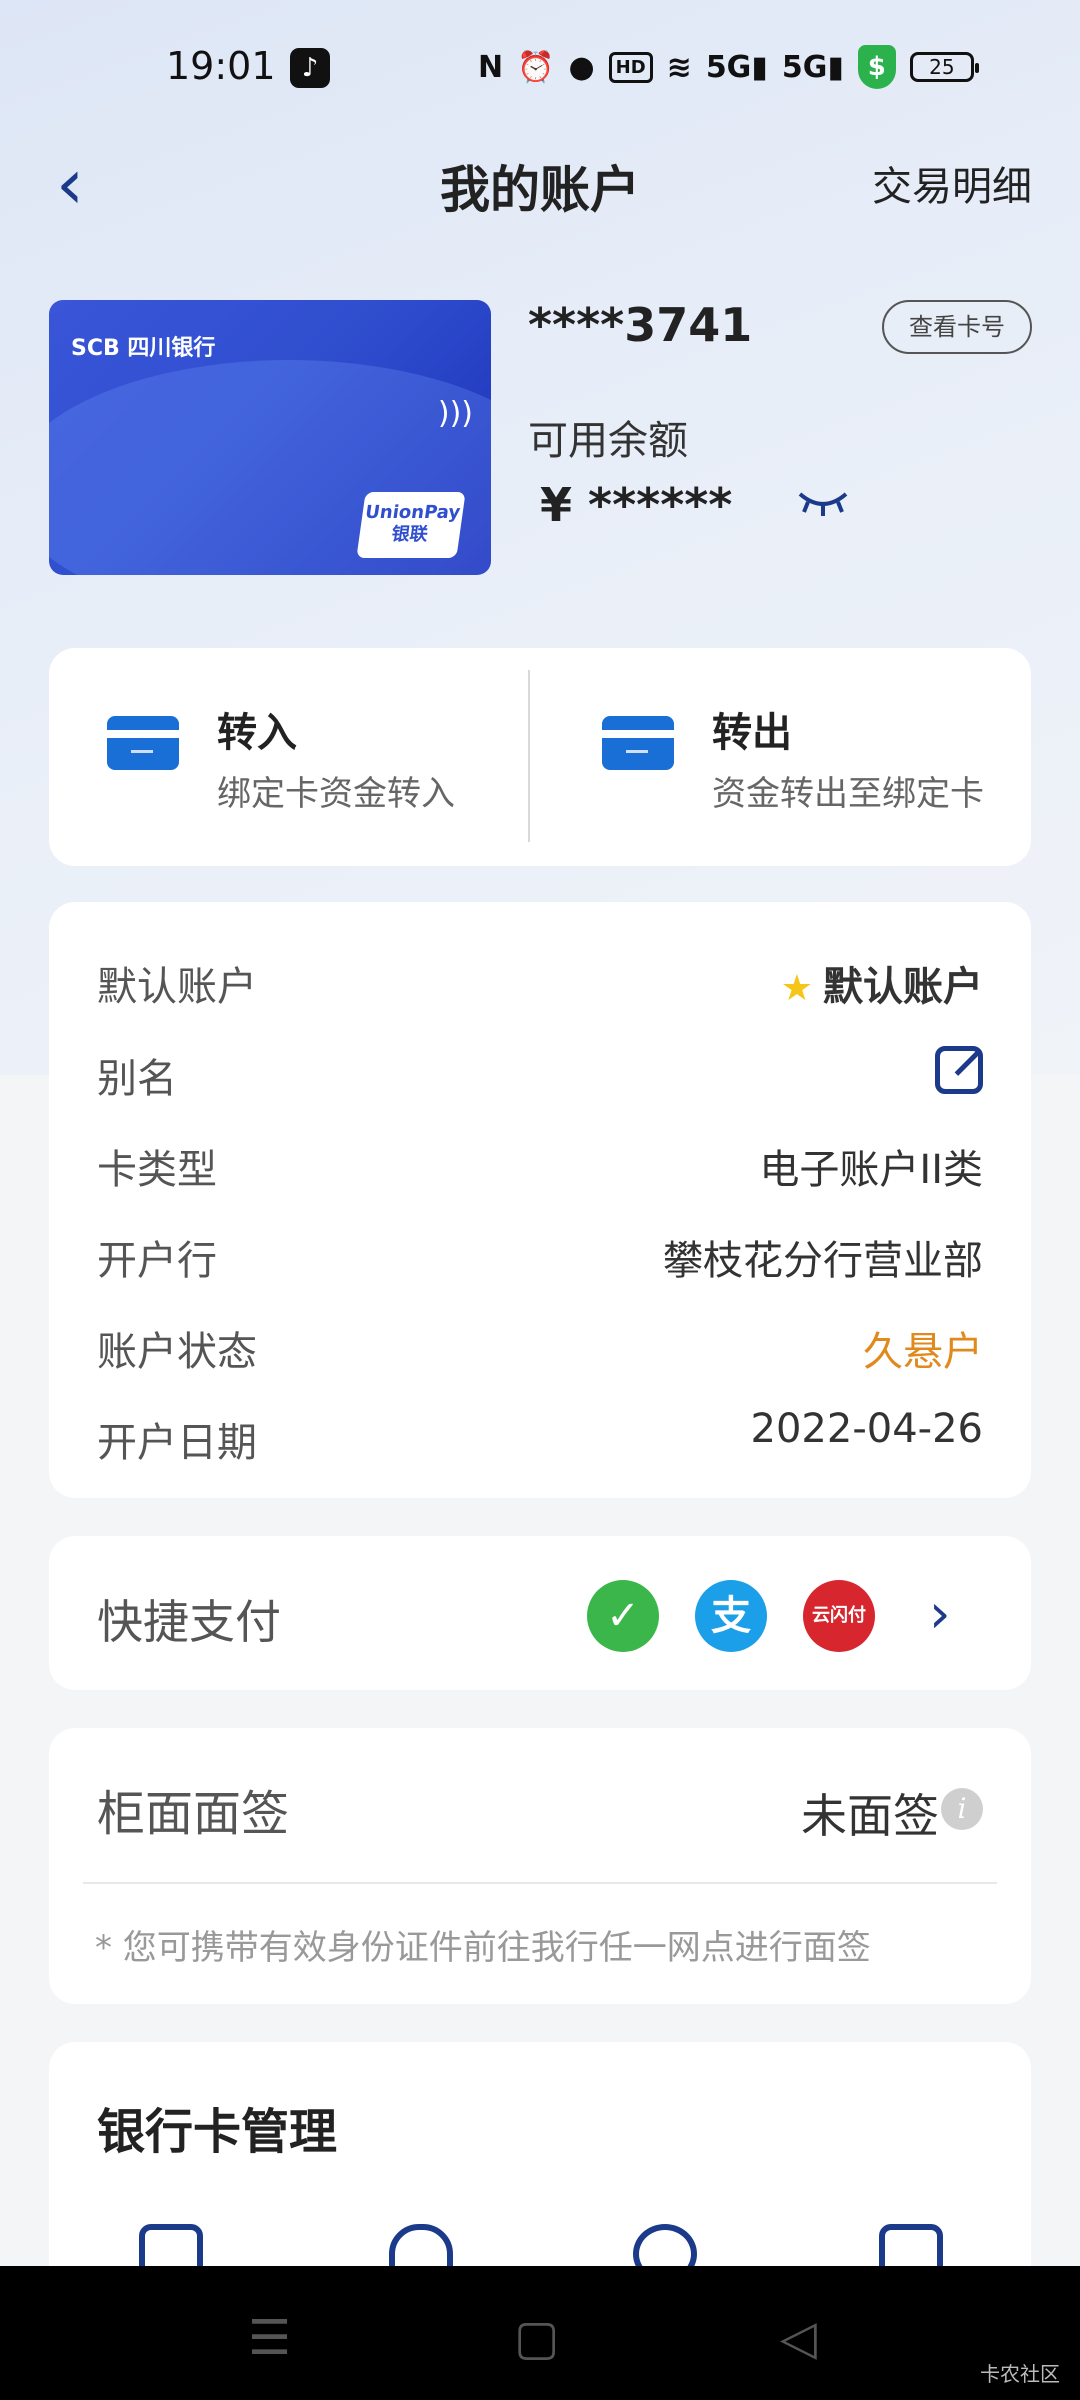 This screenshot has height=2400, width=1080. What do you see at coordinates (952, 183) in the screenshot?
I see `transaction-details-link: 交易明细` at bounding box center [952, 183].